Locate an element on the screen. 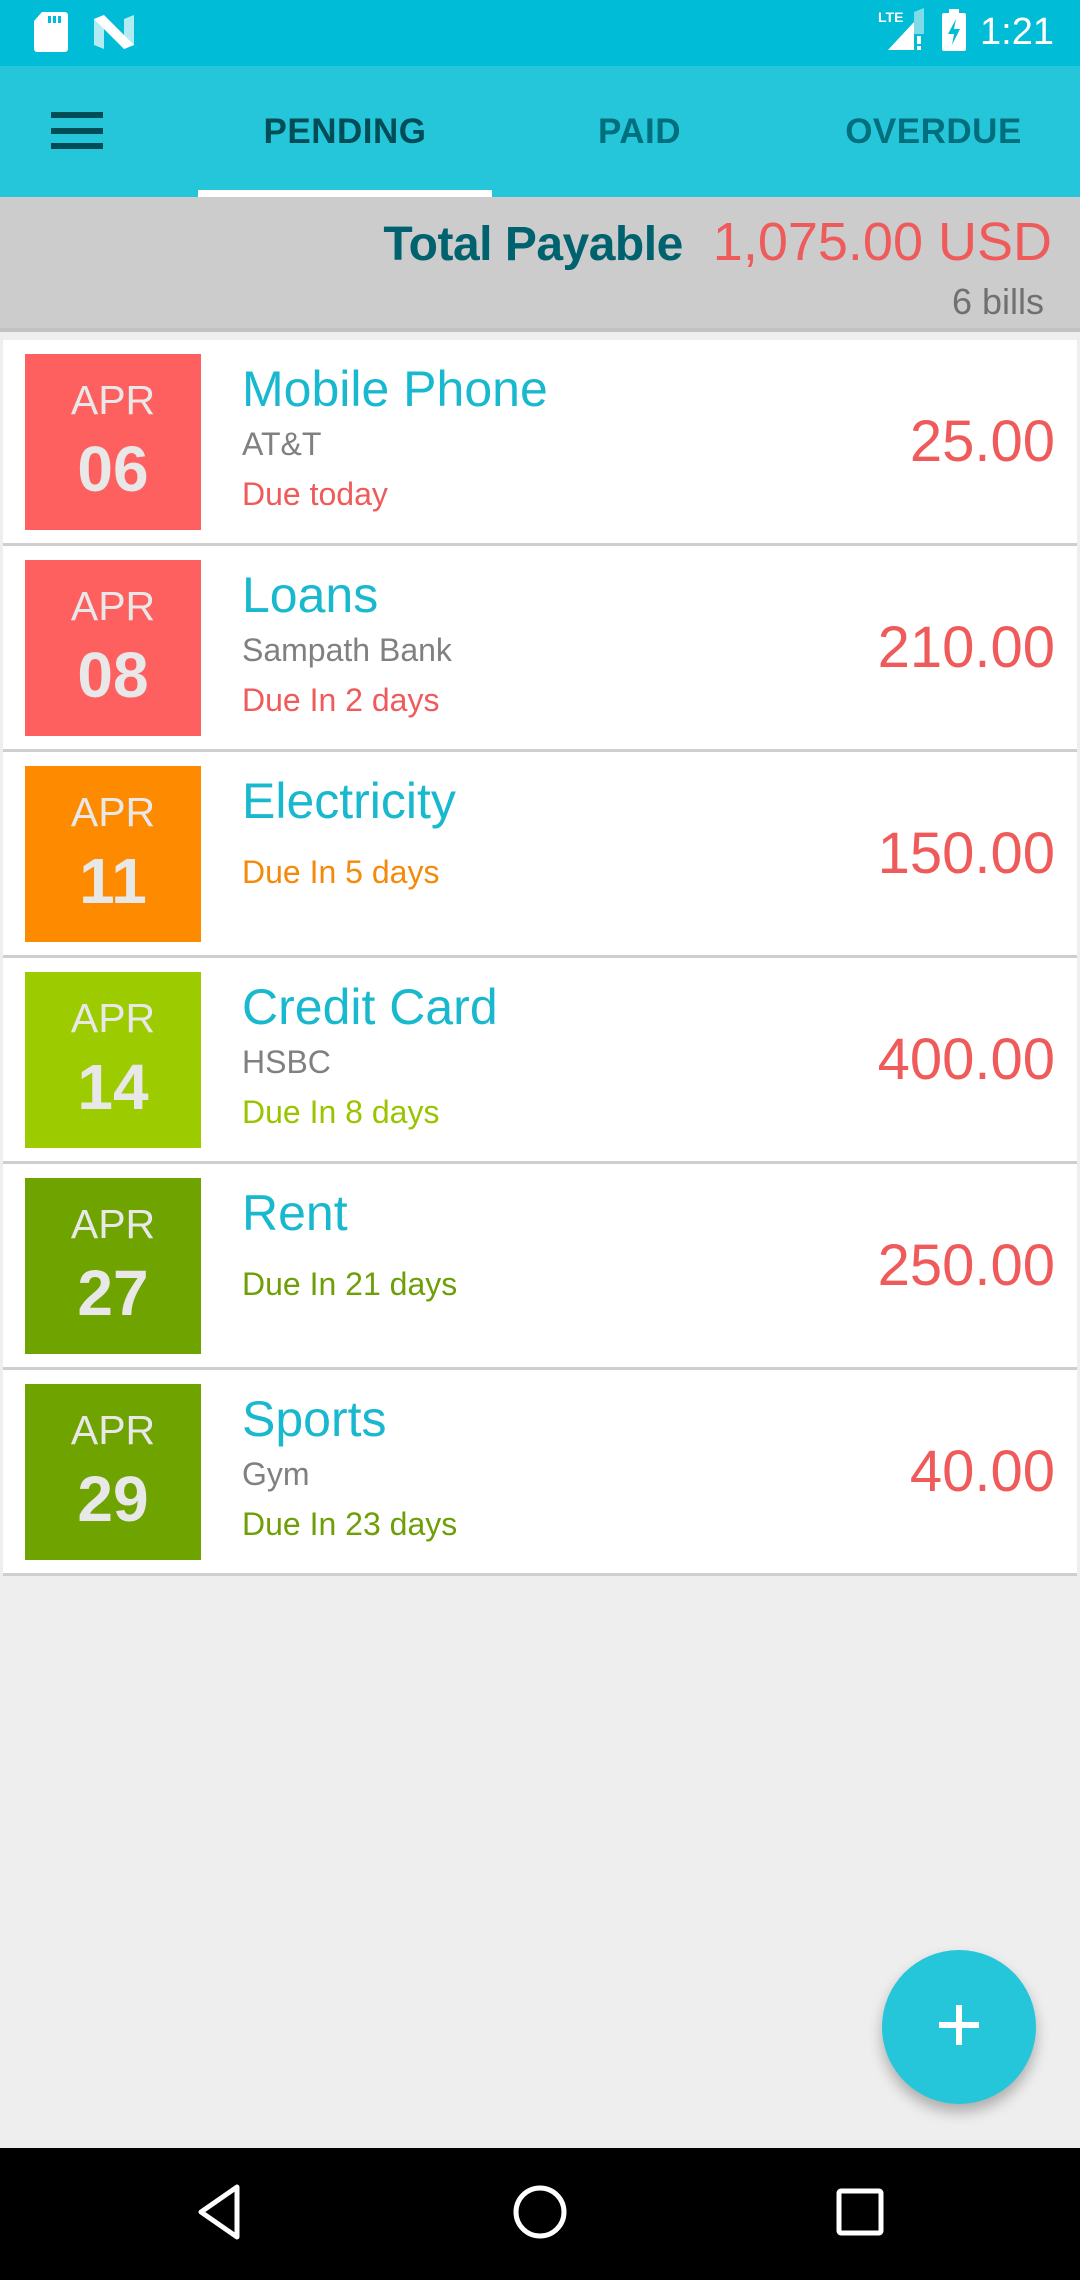  active-tab-indicator is located at coordinates (345, 193).